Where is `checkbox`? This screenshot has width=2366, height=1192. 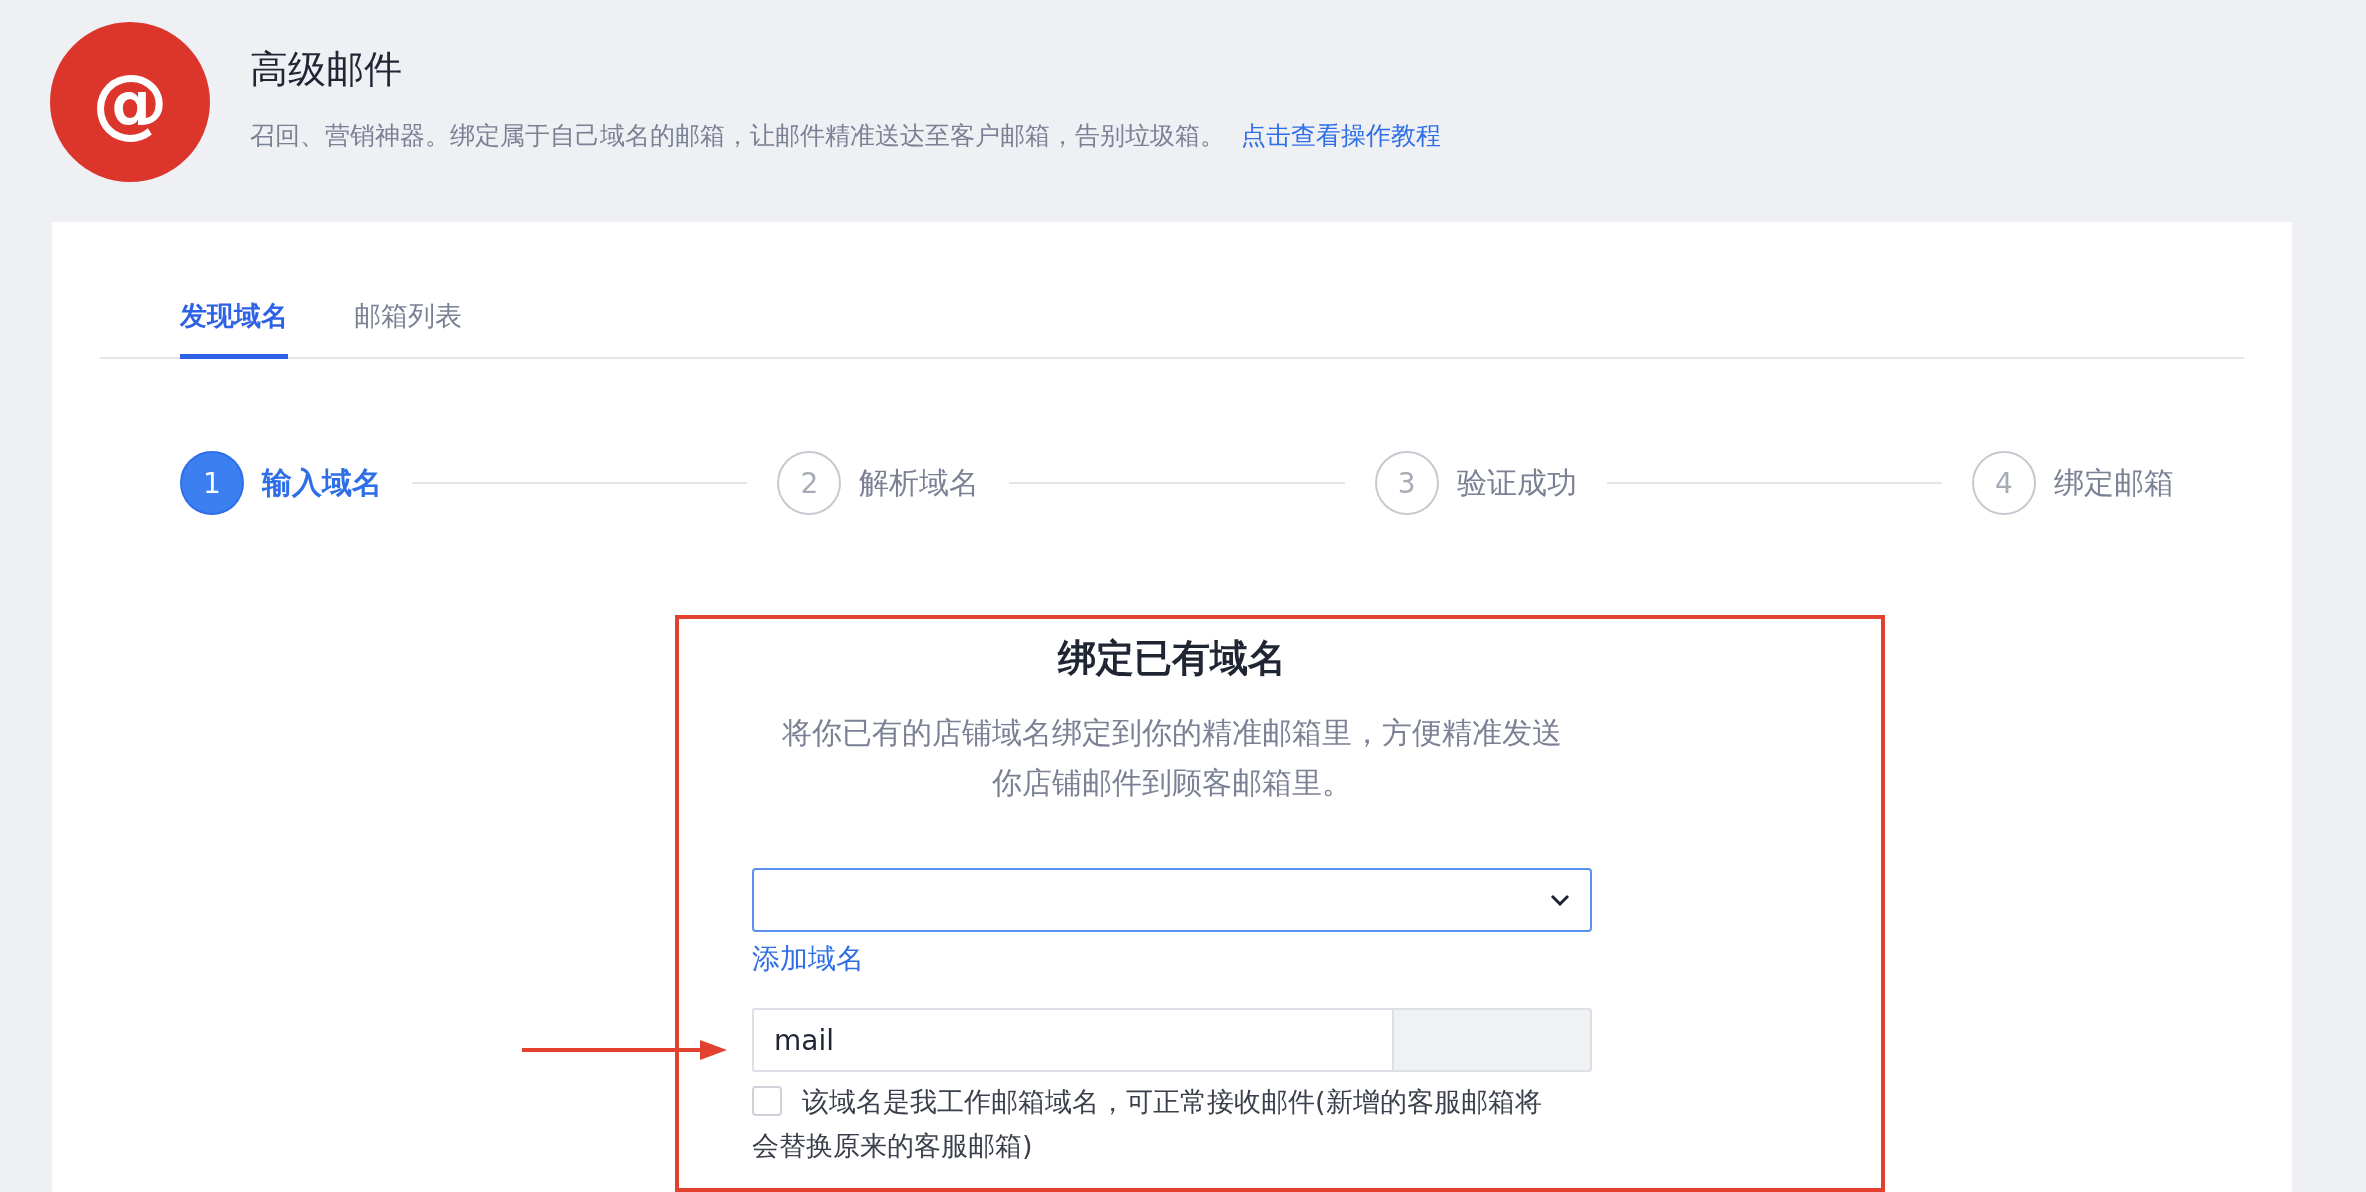
checkbox is located at coordinates (767, 1101).